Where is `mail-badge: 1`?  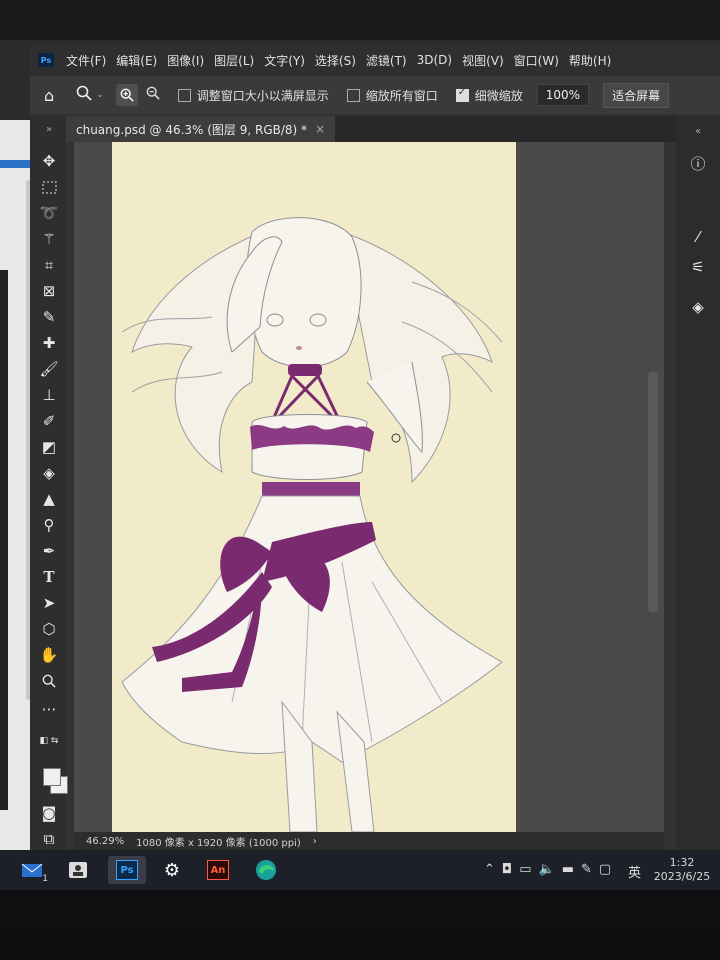 mail-badge: 1 is located at coordinates (45, 879).